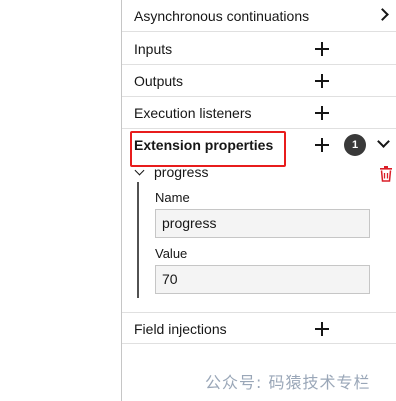  I want to click on chevron-right-icon, so click(382, 14).